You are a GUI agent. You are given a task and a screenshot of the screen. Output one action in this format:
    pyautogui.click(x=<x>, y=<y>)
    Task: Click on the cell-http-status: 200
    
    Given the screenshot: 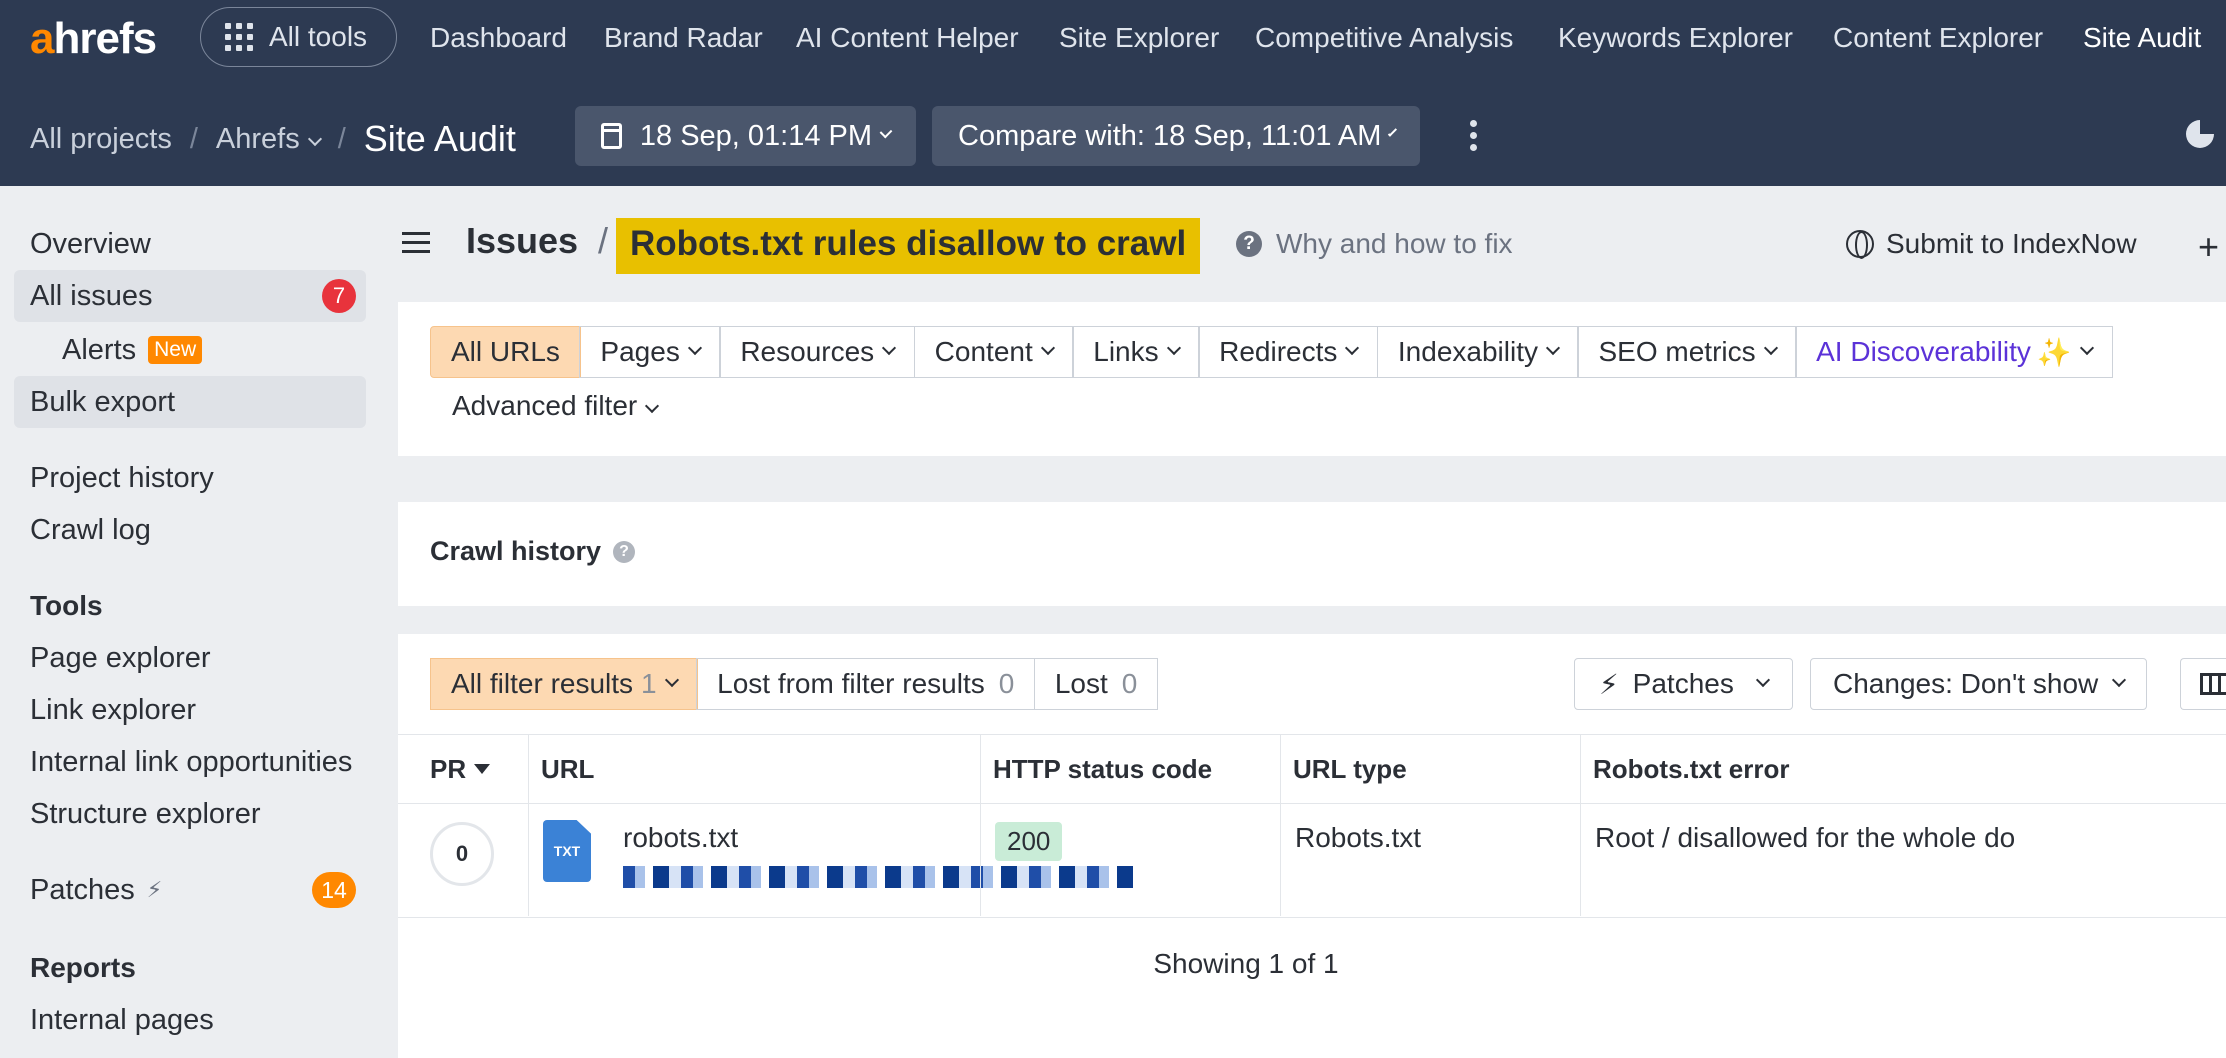 What is the action you would take?
    pyautogui.click(x=1130, y=860)
    